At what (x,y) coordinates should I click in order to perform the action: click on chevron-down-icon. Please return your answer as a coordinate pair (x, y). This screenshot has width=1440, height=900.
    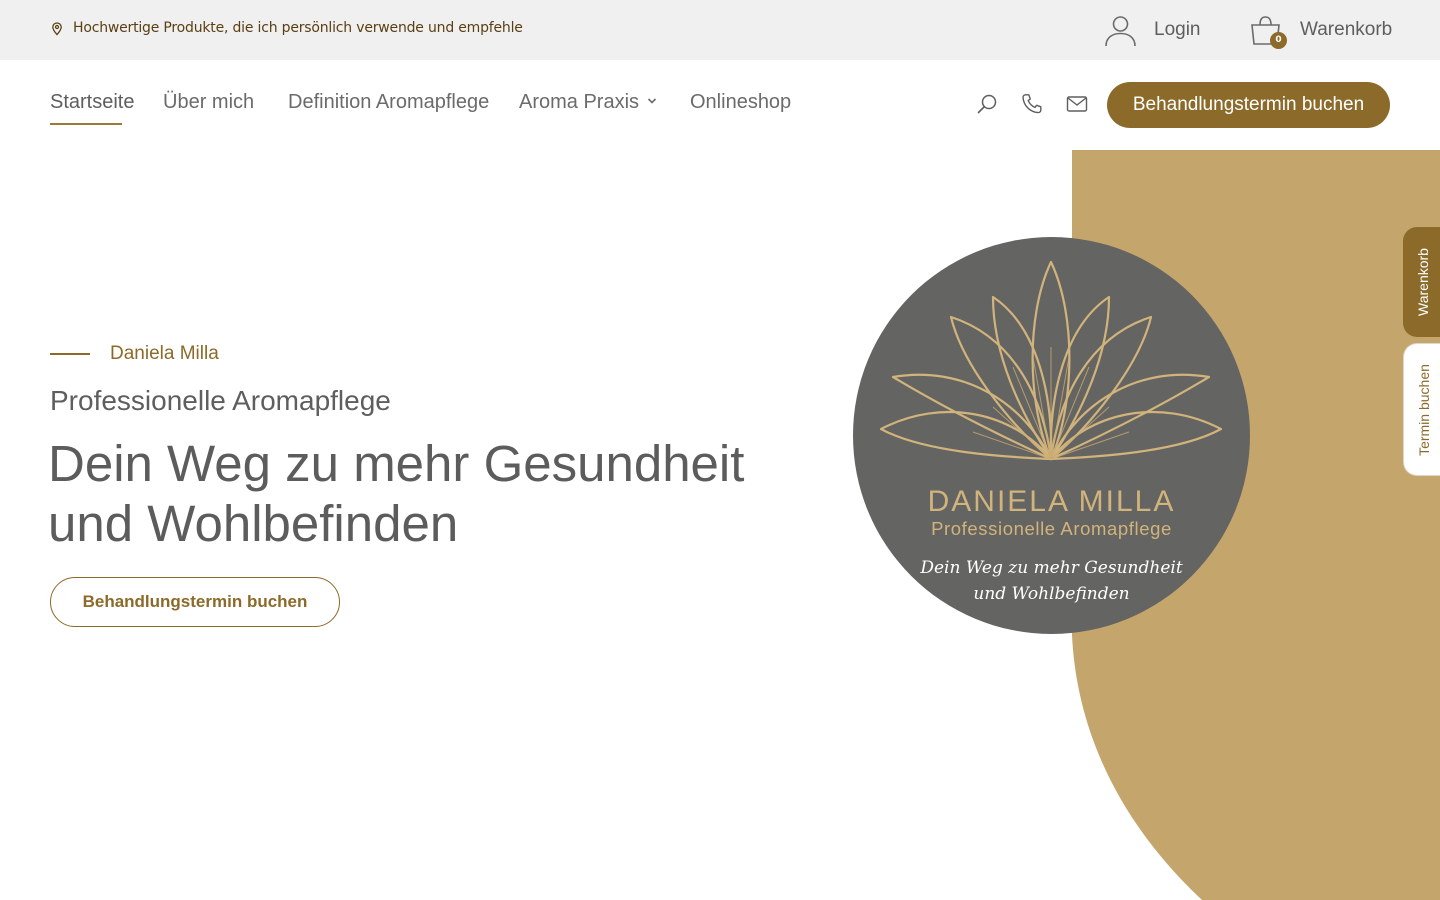
    Looking at the image, I should click on (652, 101).